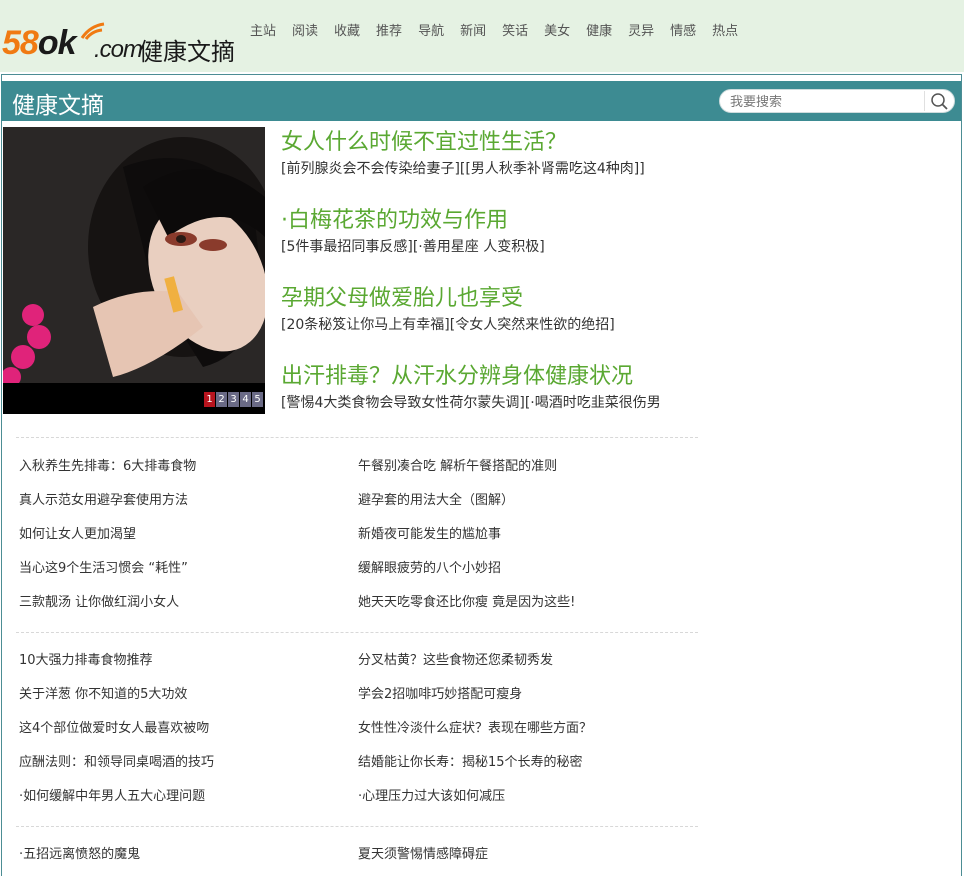  I want to click on nav-link-hot: 热点, so click(725, 32).